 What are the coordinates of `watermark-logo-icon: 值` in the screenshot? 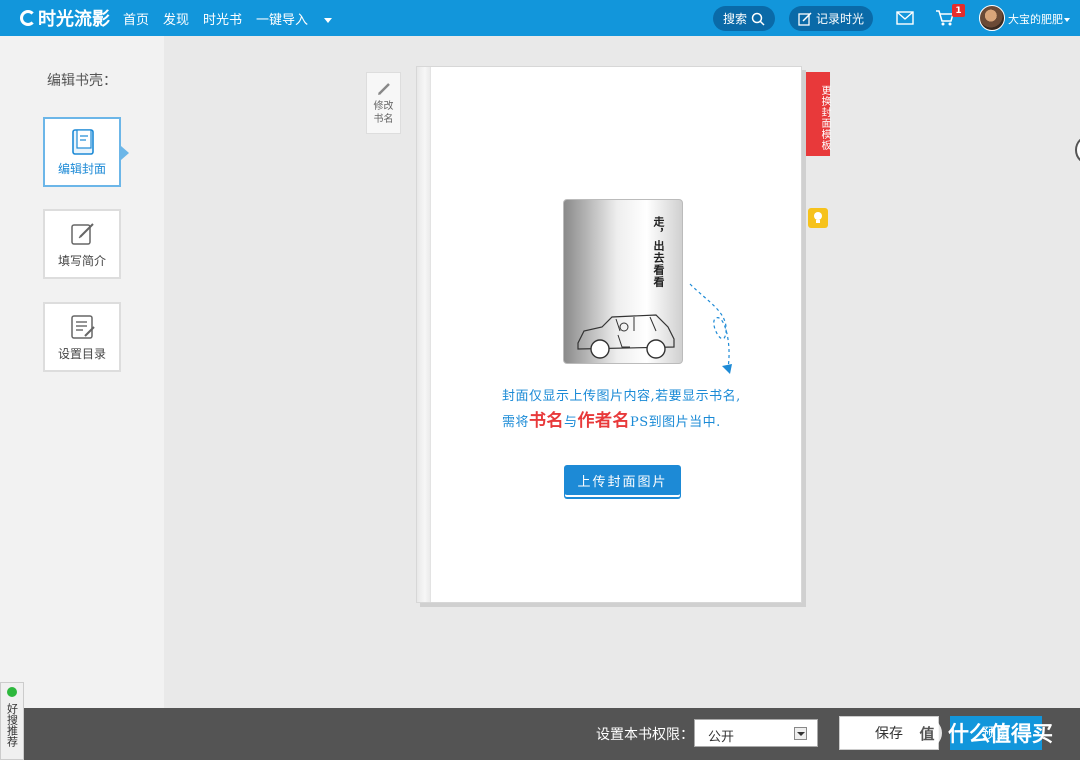 It's located at (927, 733).